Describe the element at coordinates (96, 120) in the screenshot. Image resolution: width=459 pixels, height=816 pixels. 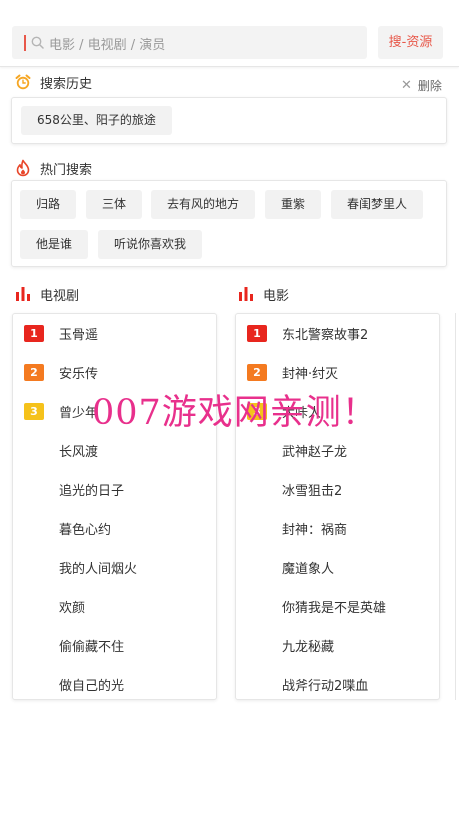
I see `history-item: 658公里、阳子的旅途` at that location.